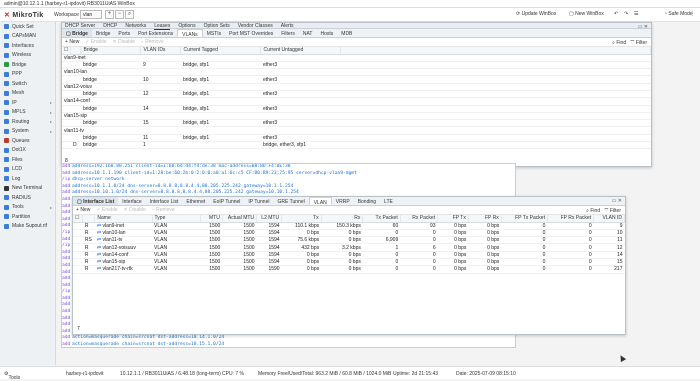 The height and width of the screenshot is (381, 700). Describe the element at coordinates (342, 219) in the screenshot. I see `column-header: Rx` at that location.